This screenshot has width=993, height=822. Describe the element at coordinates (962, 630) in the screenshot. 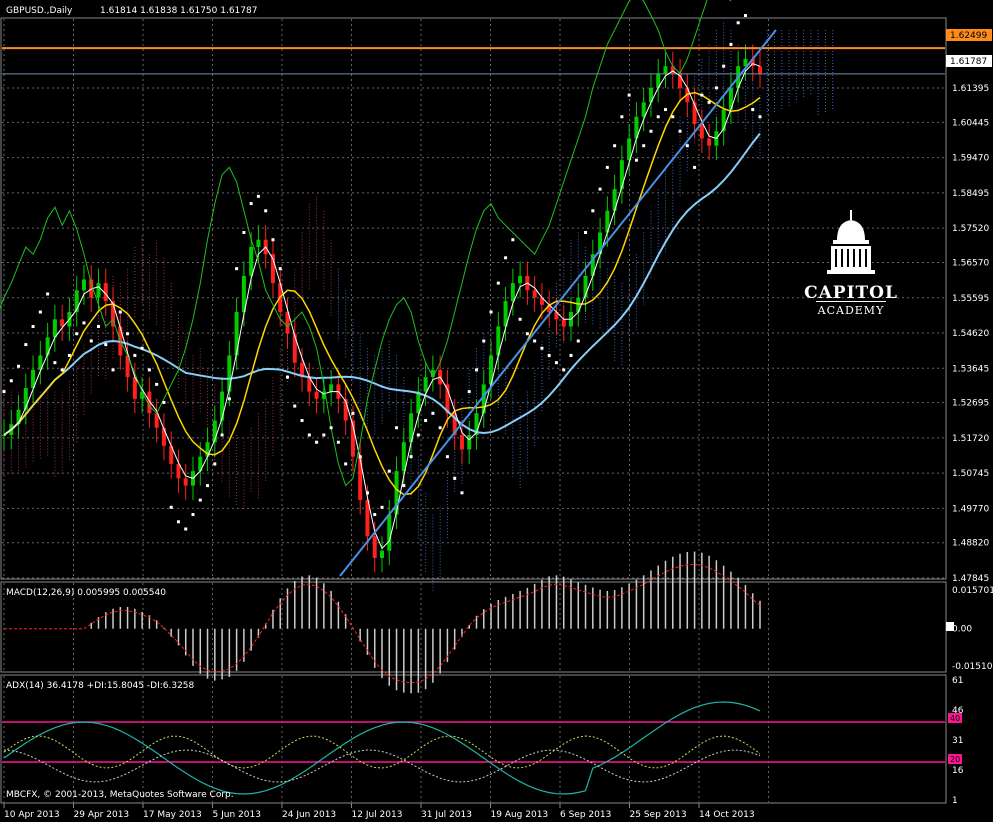

I see `macd-tick-label: 0.00` at that location.